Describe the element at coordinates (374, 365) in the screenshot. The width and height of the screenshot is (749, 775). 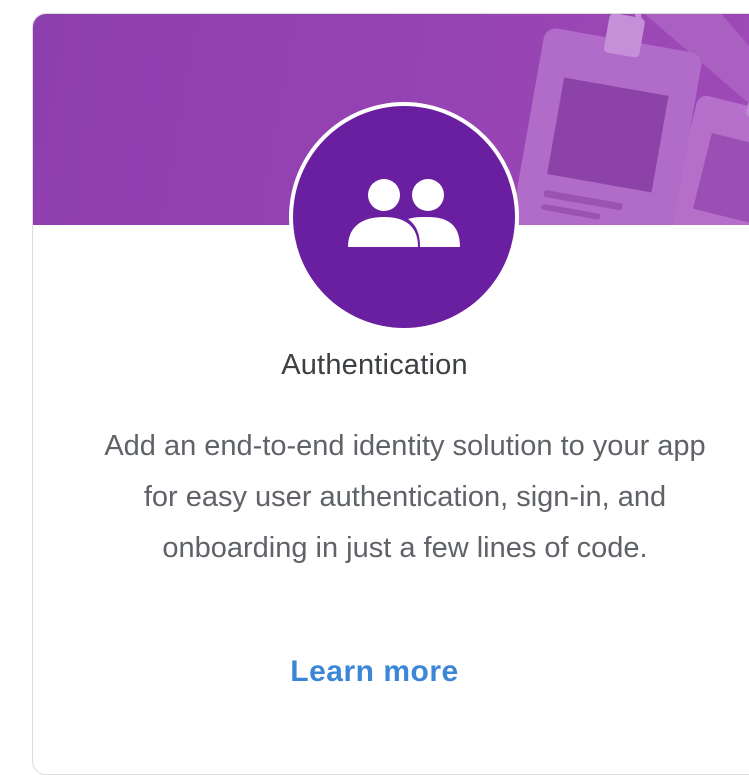
I see `card-title: Authentication` at that location.